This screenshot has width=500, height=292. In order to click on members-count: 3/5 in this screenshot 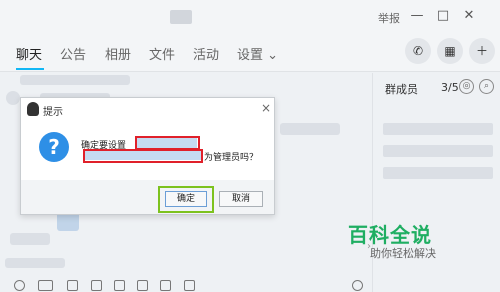, I will do `click(450, 87)`.